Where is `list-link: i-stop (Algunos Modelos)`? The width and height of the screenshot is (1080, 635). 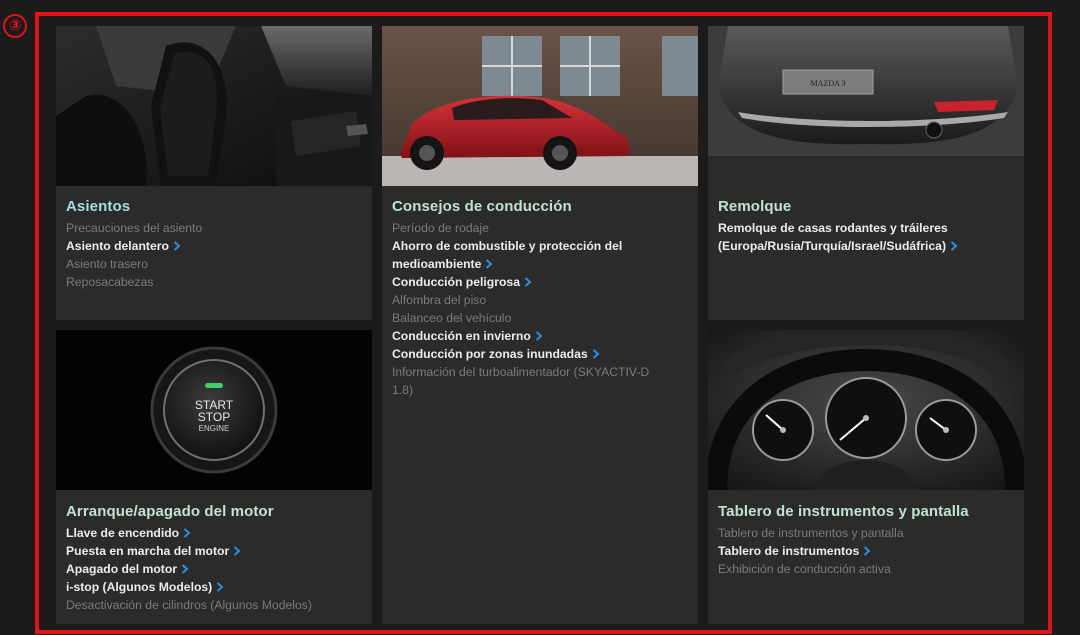 list-link: i-stop (Algunos Modelos) is located at coordinates (216, 587).